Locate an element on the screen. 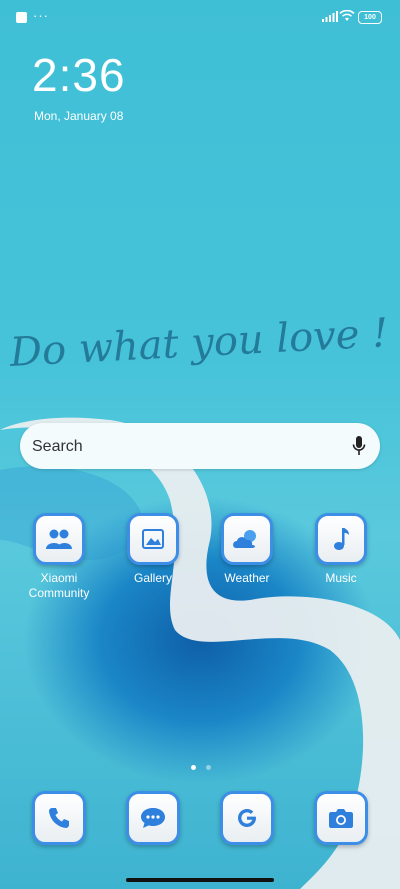  app-label: Weather is located at coordinates (247, 578).